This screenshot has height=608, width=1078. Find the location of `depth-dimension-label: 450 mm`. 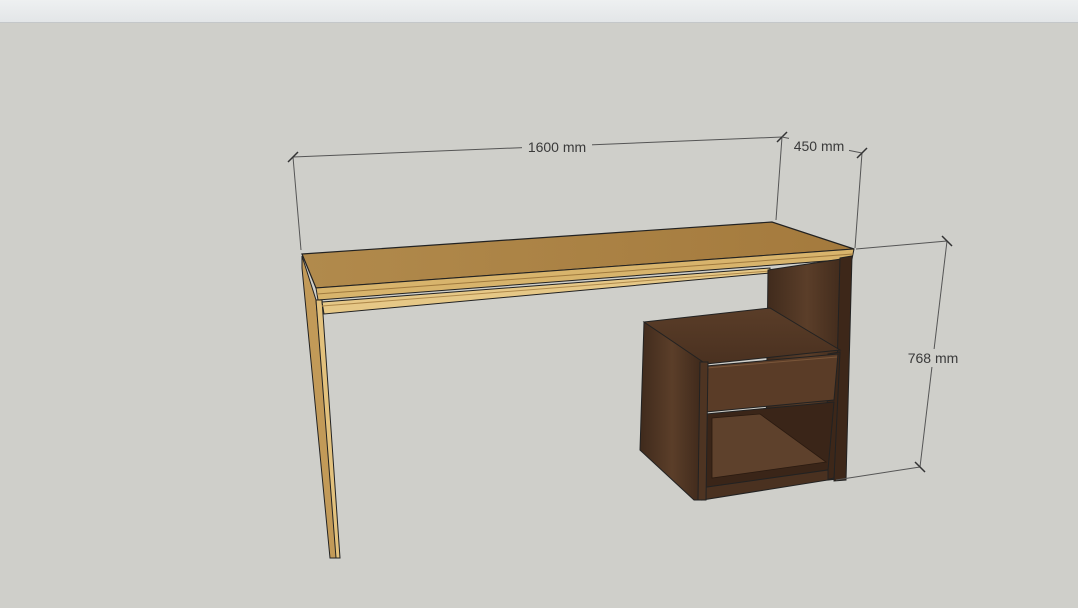

depth-dimension-label: 450 mm is located at coordinates (819, 146).